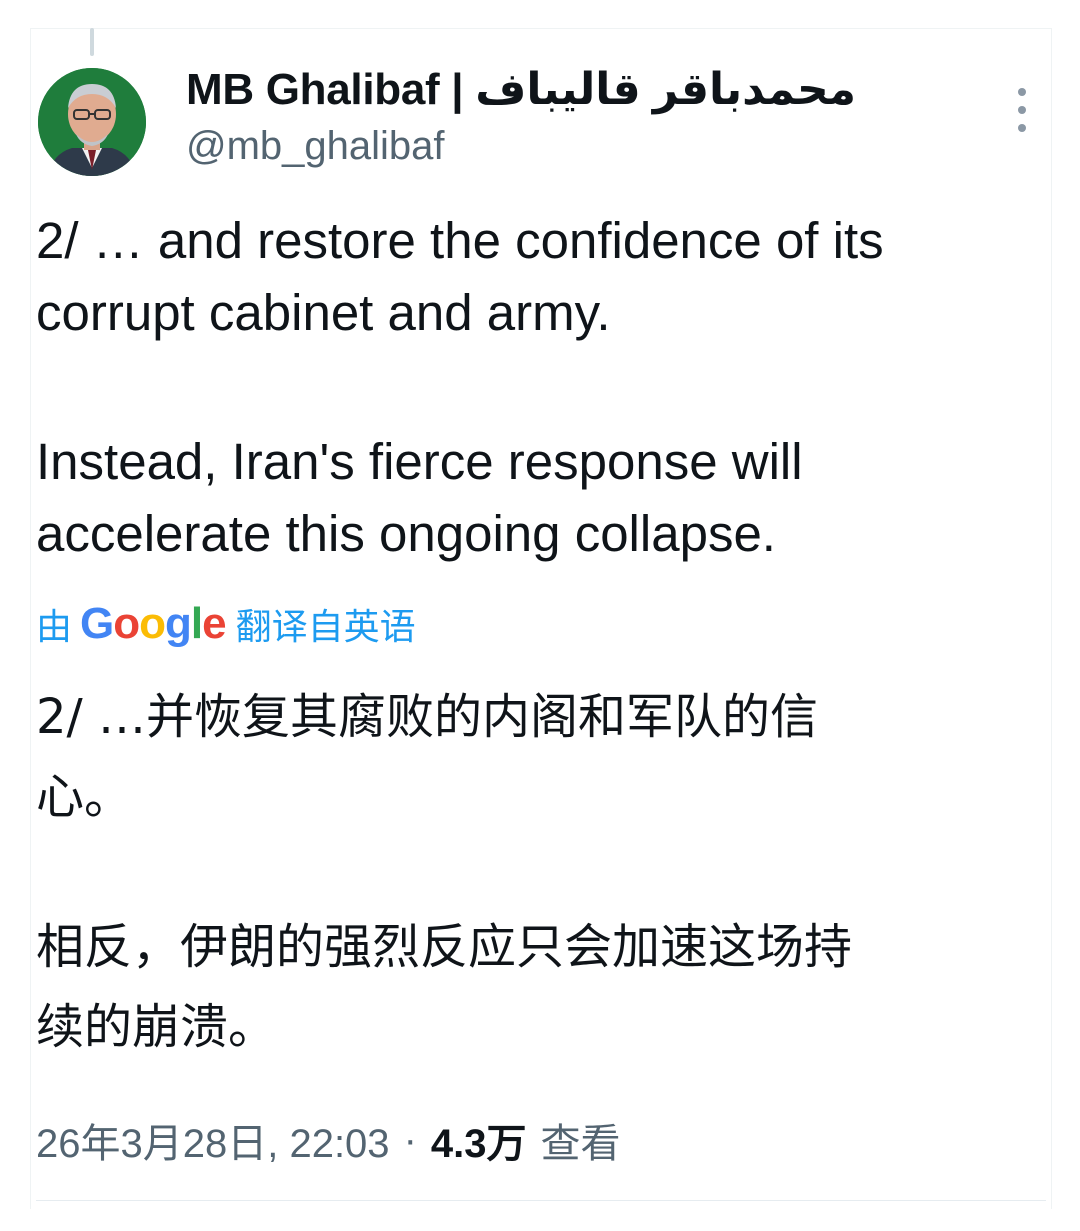 This screenshot has width=1080, height=1231. I want to click on display-name: MB Ghalibaf | محمدباقر قالیباف, so click(521, 89).